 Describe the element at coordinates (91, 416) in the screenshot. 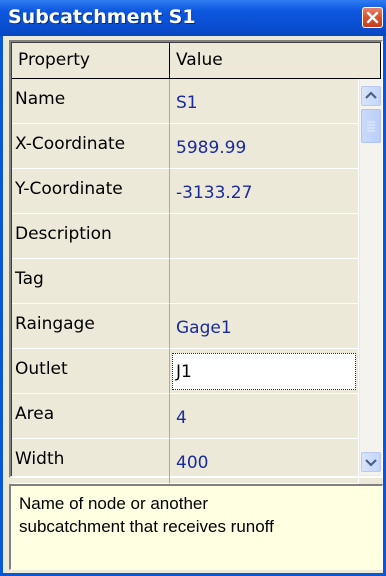

I see `property-name-cell: Area` at that location.